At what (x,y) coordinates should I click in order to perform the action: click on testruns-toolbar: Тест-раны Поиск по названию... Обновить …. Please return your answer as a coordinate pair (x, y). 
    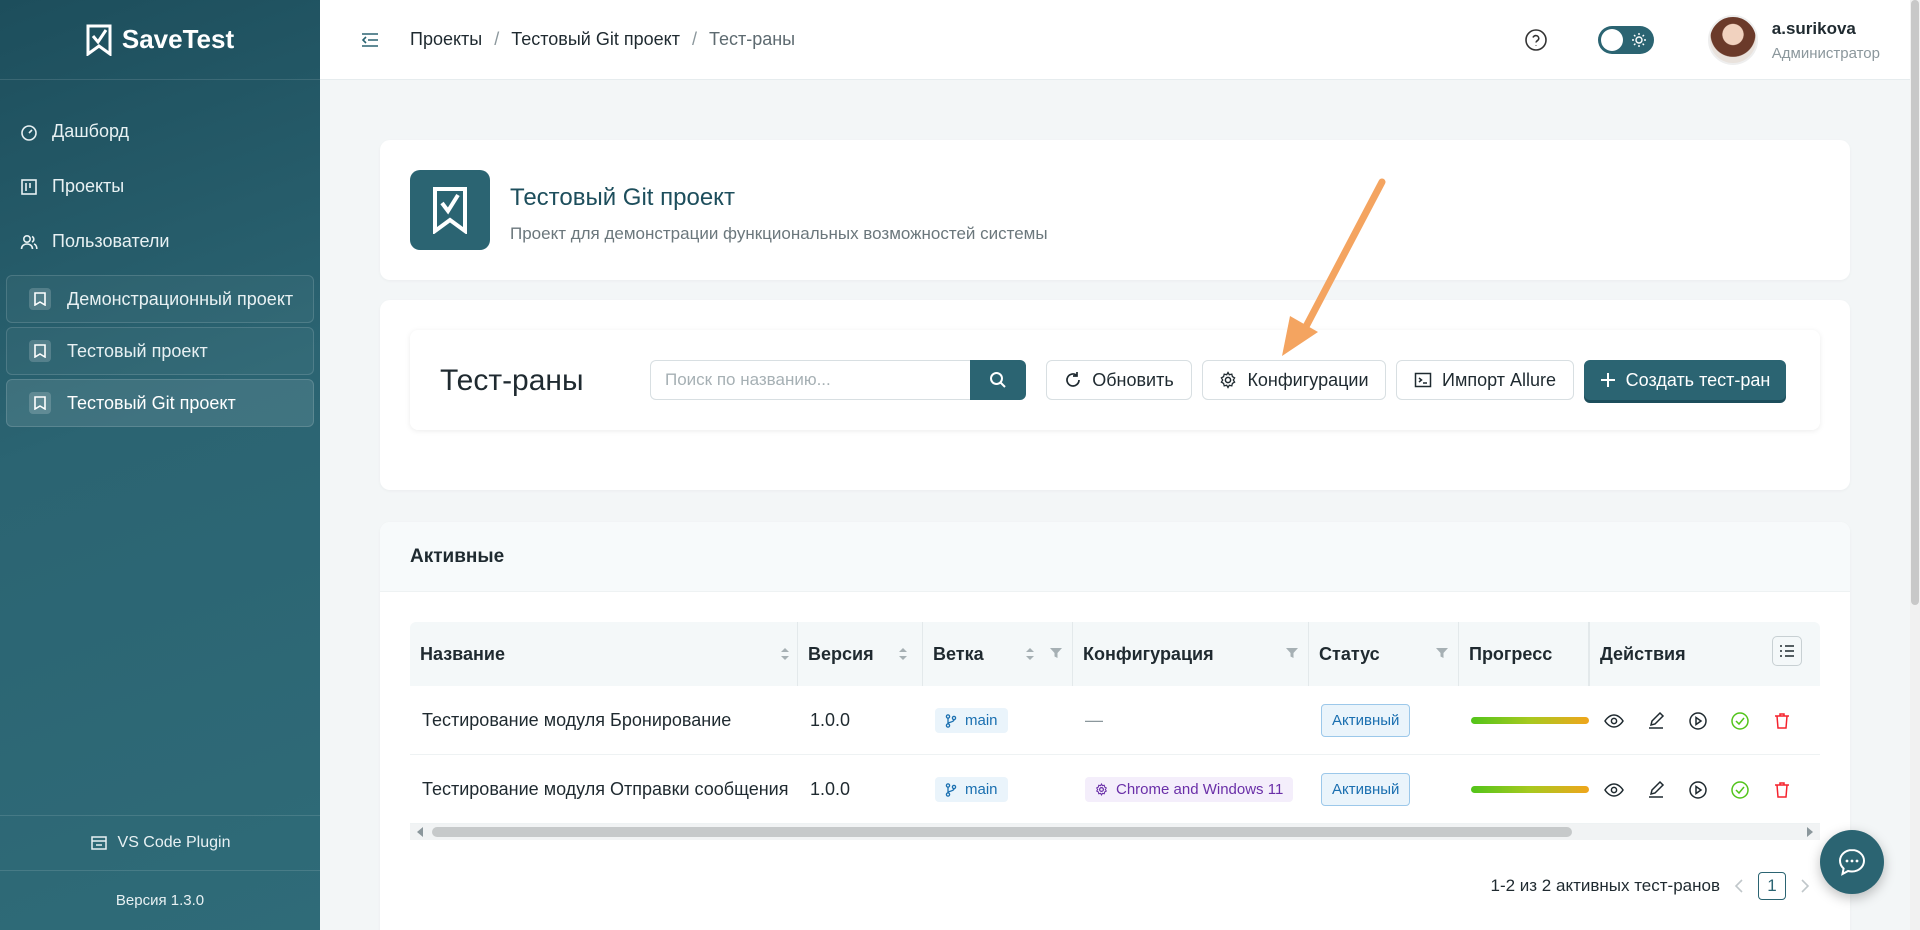
    Looking at the image, I should click on (1115, 380).